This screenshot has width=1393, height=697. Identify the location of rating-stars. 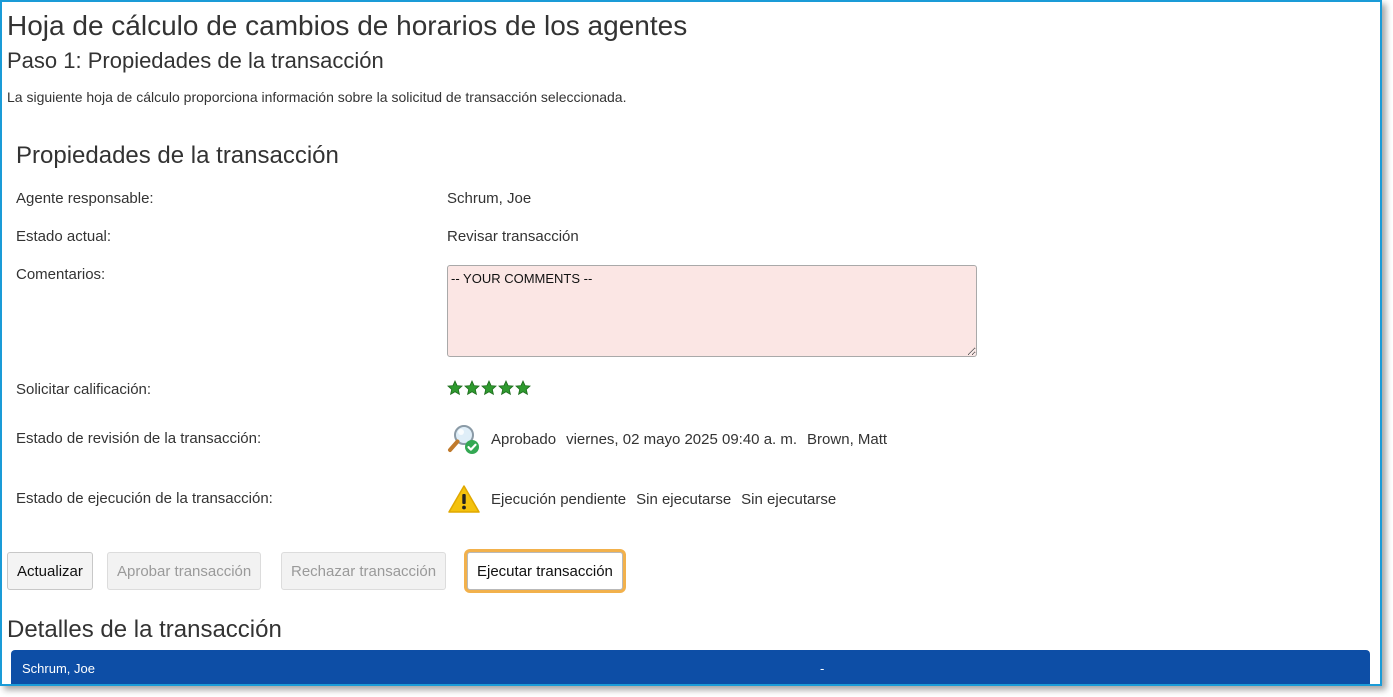
(489, 388).